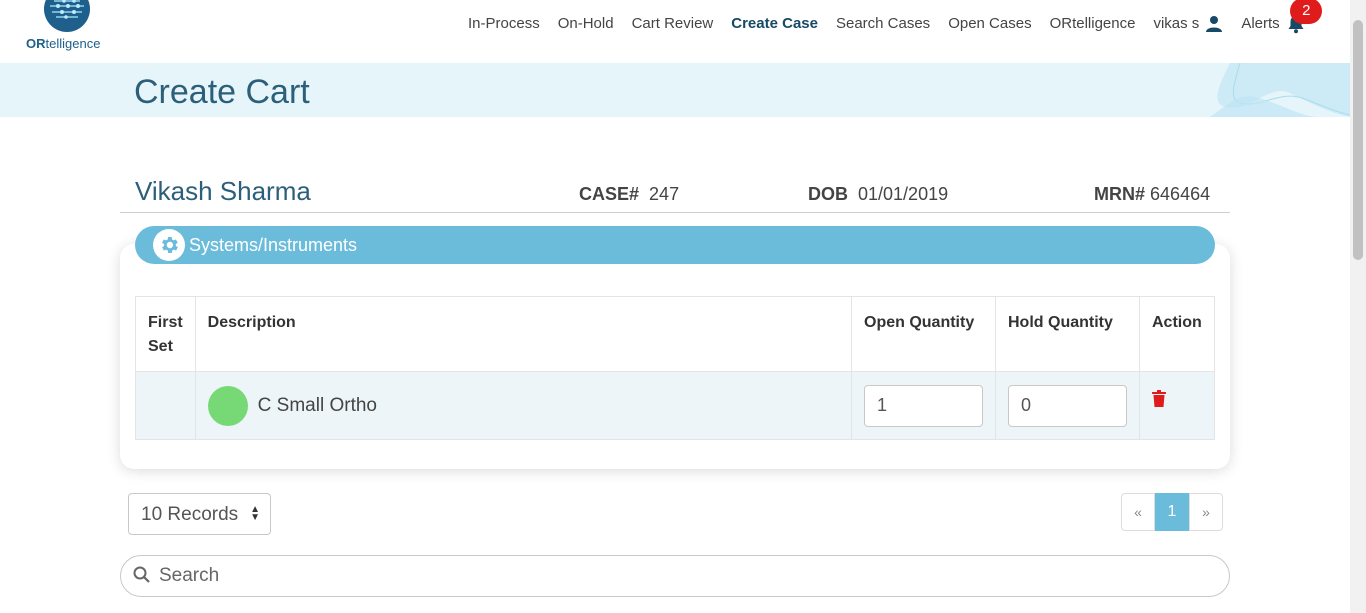 This screenshot has height=613, width=1366. What do you see at coordinates (67, 16) in the screenshot?
I see `logo-mark` at bounding box center [67, 16].